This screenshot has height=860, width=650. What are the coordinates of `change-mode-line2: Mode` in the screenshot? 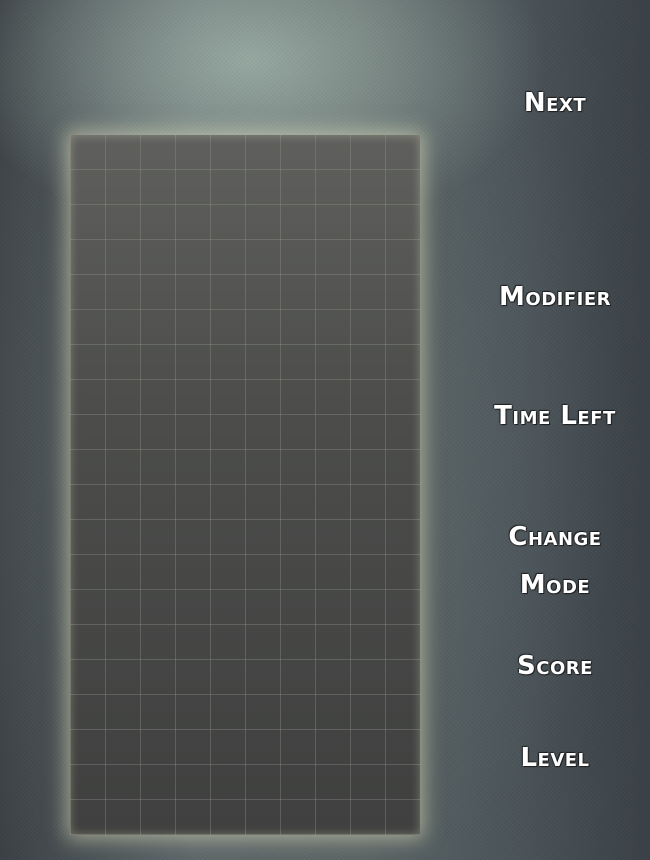 It's located at (555, 585).